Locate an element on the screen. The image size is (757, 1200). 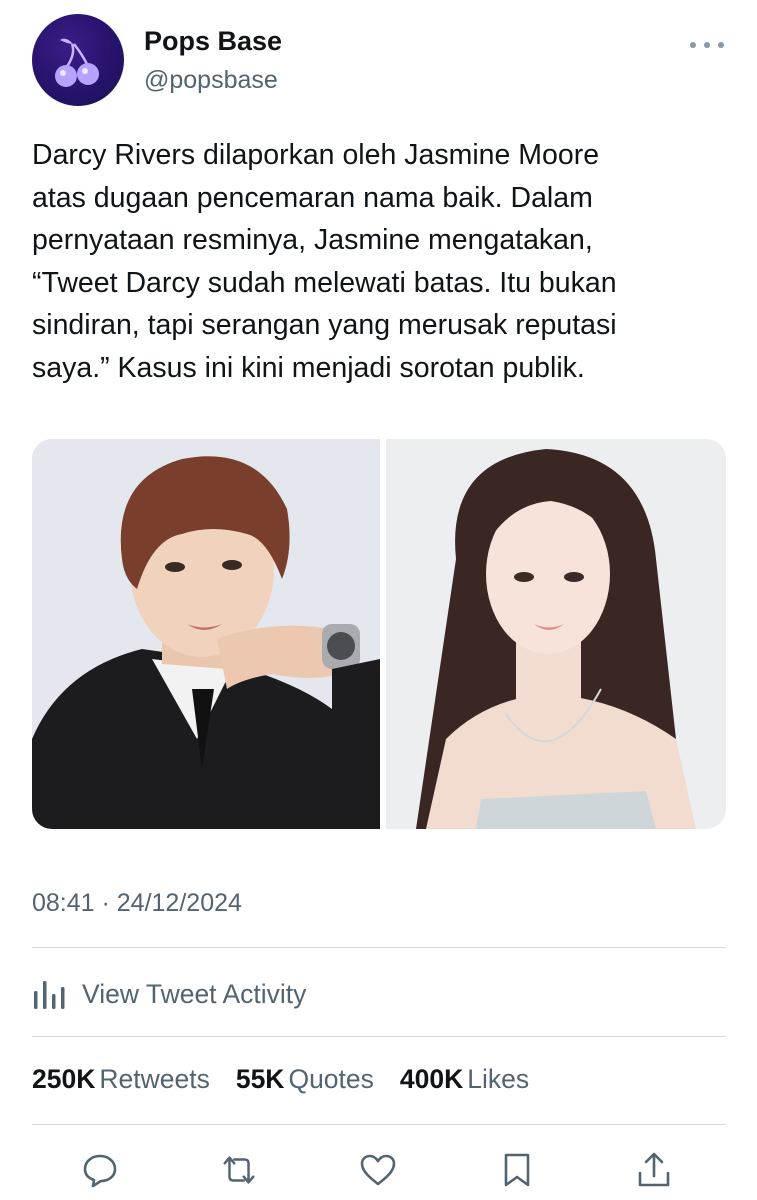
cherry-icon is located at coordinates (77, 62).